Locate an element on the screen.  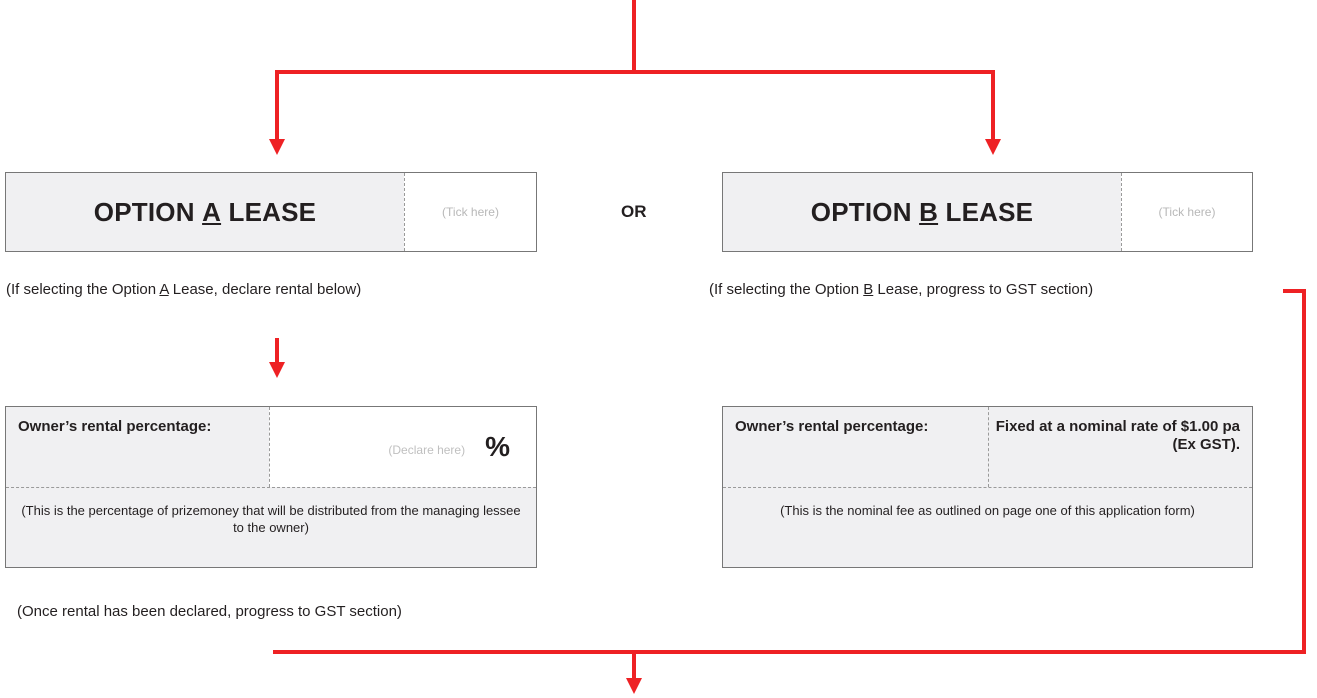
arrowhead-to-option-b is located at coordinates (993, 147).